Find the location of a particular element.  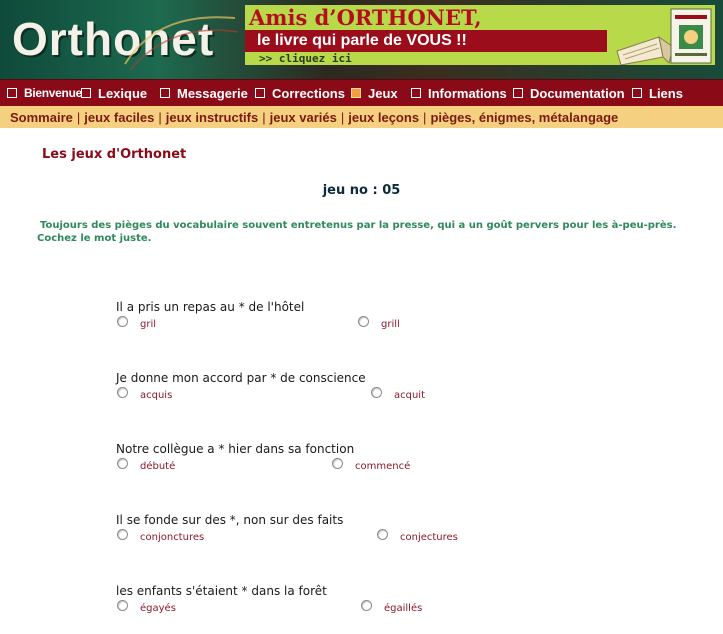

subnav-link-jeux-lecons: jeux leçons is located at coordinates (383, 117).